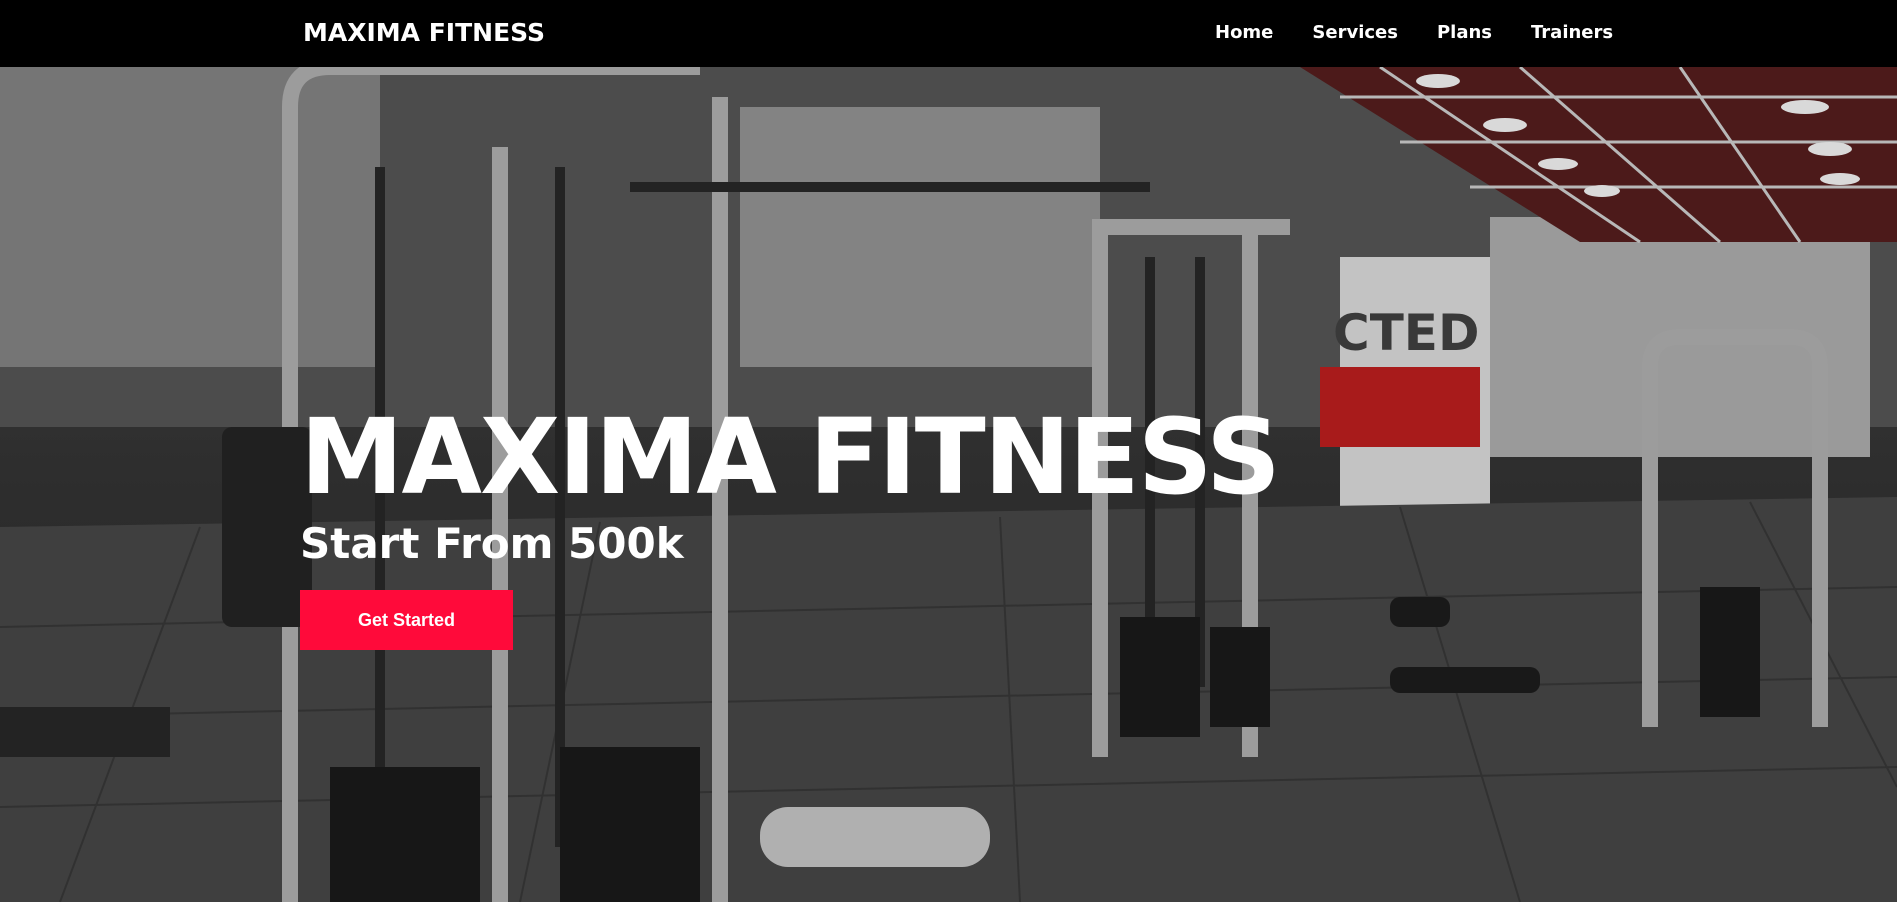 Image resolution: width=1897 pixels, height=902 pixels. What do you see at coordinates (790, 457) in the screenshot?
I see `hero-title: MAXIMA FITNESS` at bounding box center [790, 457].